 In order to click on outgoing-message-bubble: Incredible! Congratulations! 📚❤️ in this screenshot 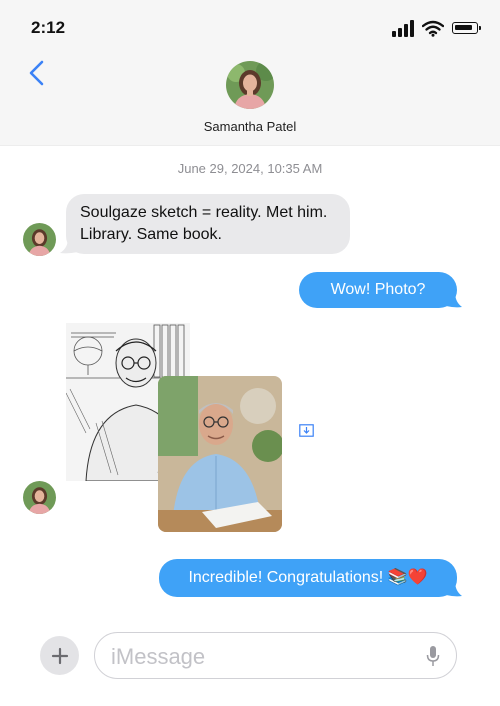, I will do `click(308, 578)`.